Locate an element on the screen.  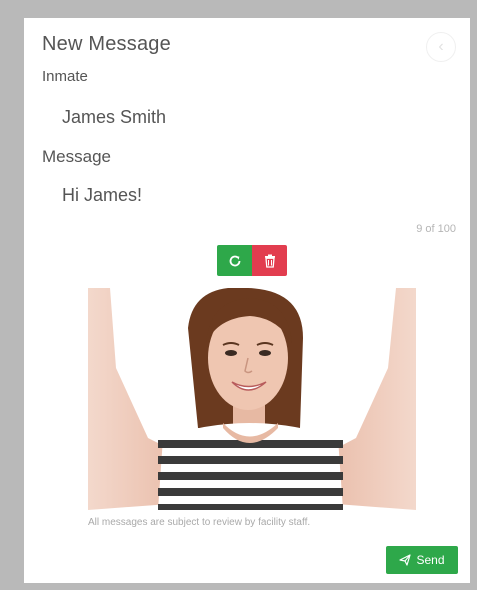
character-count: 9 of 100 is located at coordinates (436, 229).